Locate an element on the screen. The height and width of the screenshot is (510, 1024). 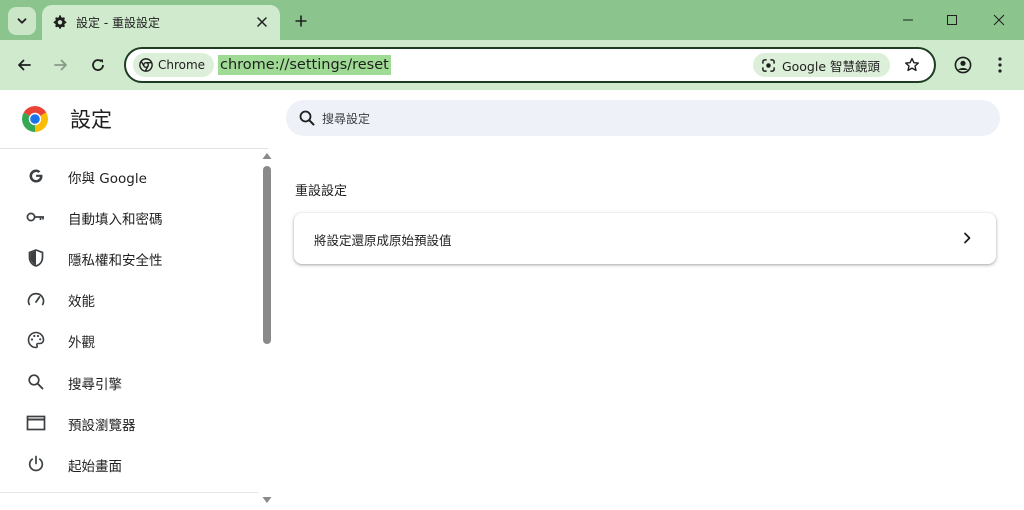
search-placeholder: 搜尋設定 is located at coordinates (346, 119).